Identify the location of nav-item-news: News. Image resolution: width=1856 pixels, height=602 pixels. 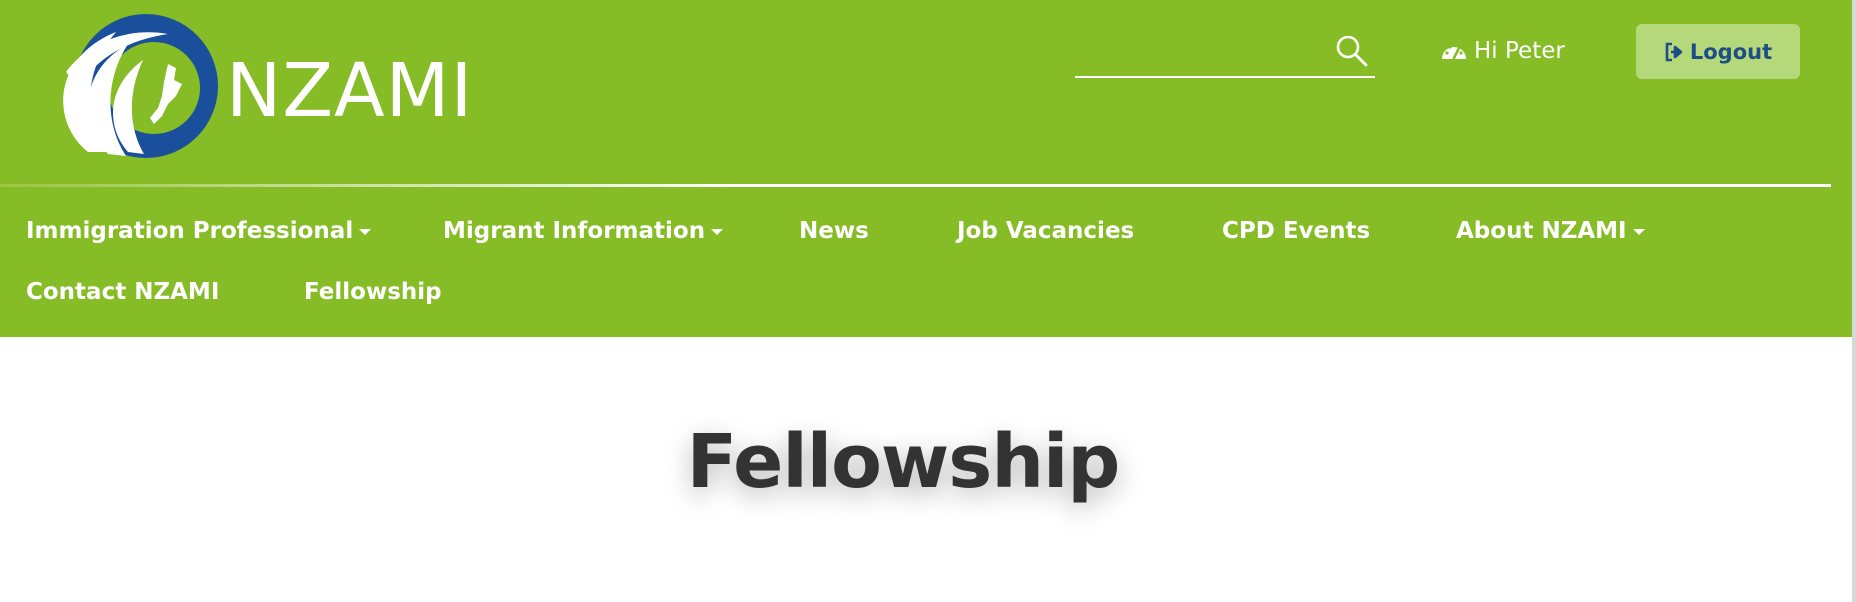
(834, 231).